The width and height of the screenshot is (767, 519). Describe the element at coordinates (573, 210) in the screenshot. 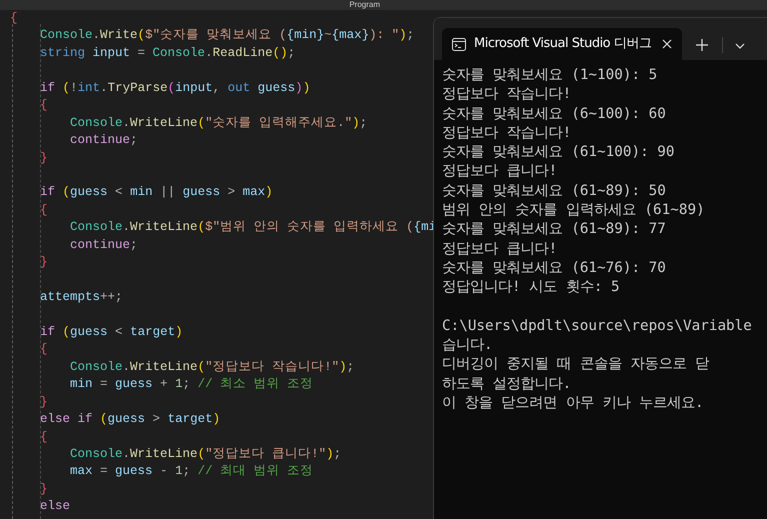

I see `console-output-line: 범위 안의 숫자를 입력하세요 (61~89)` at that location.